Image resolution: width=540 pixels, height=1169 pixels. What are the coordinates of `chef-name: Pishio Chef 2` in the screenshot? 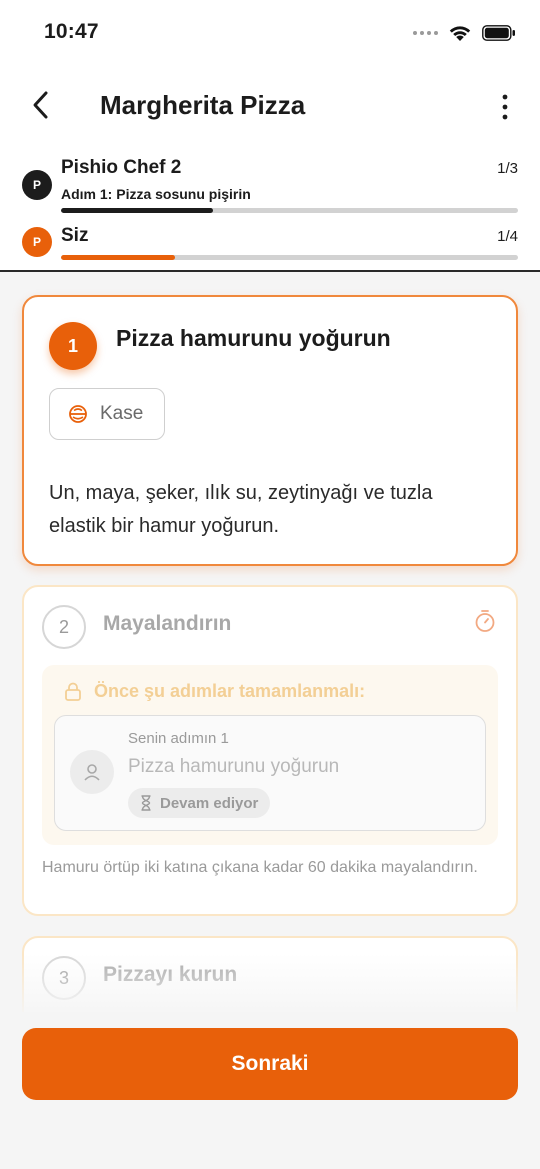 It's located at (121, 167).